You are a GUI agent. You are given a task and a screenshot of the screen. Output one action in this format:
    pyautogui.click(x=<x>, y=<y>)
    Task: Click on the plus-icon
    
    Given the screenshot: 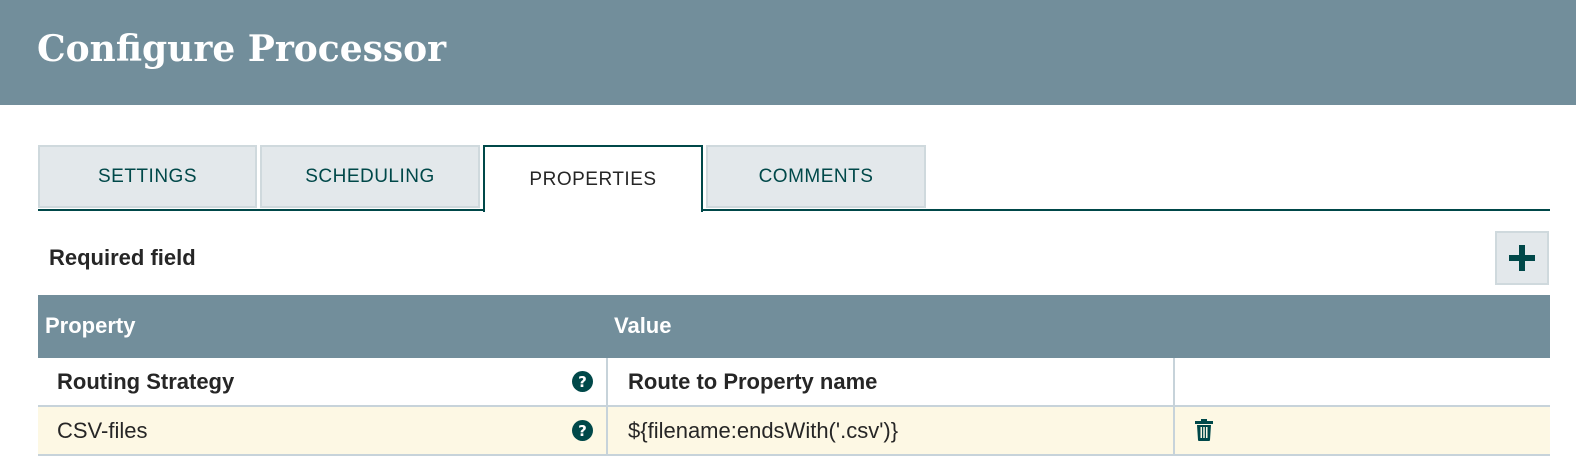 What is the action you would take?
    pyautogui.click(x=1522, y=258)
    